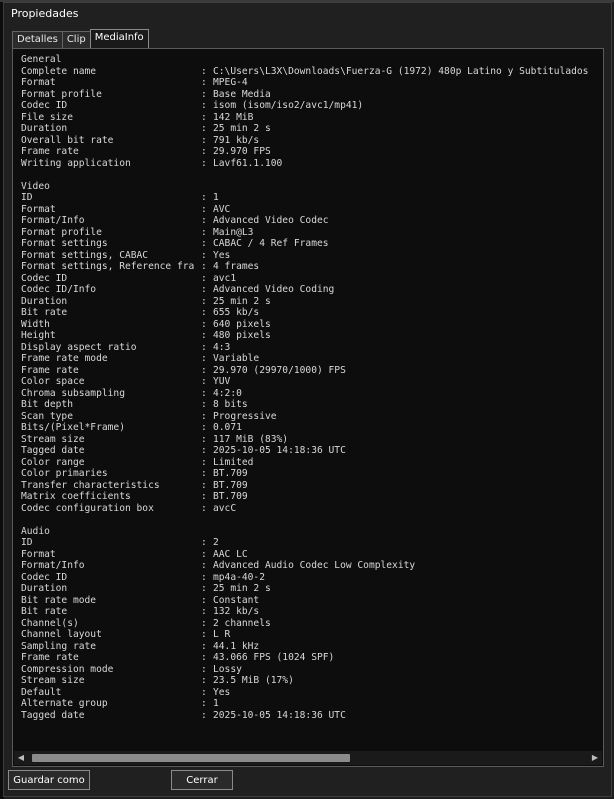  I want to click on info-value: AVC, so click(222, 209).